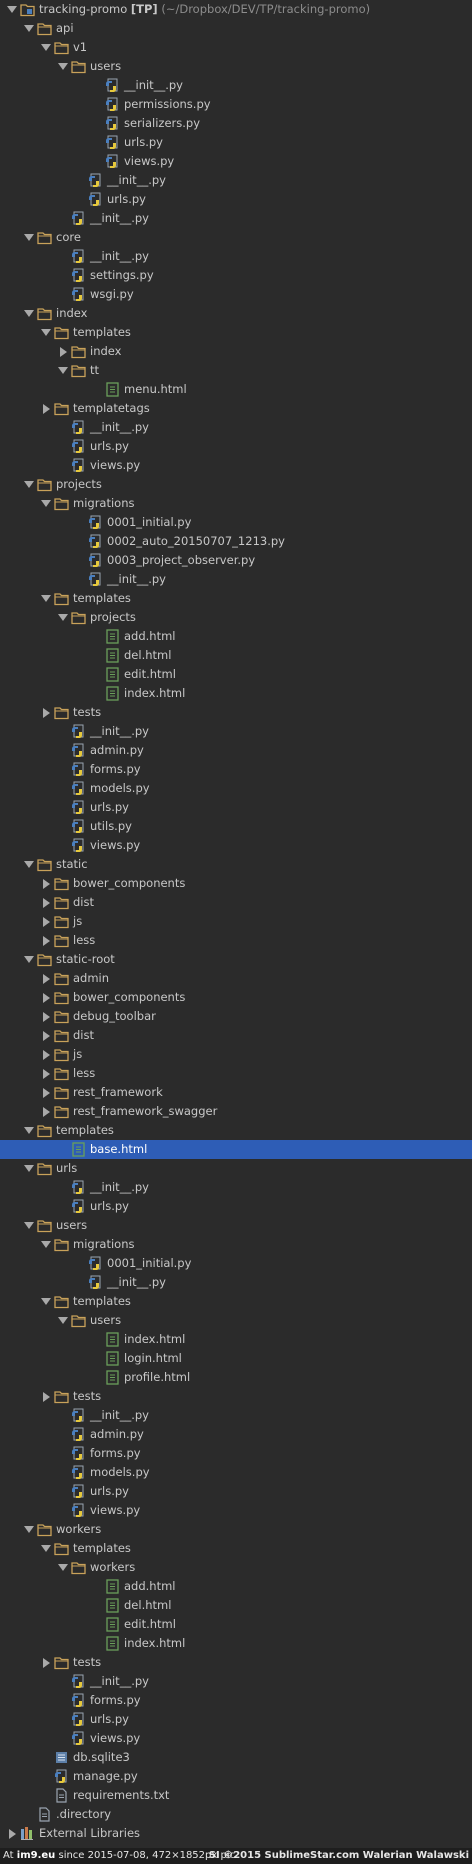 The width and height of the screenshot is (472, 1864). Describe the element at coordinates (236, 959) in the screenshot. I see `tree-folder-row: static-root` at that location.